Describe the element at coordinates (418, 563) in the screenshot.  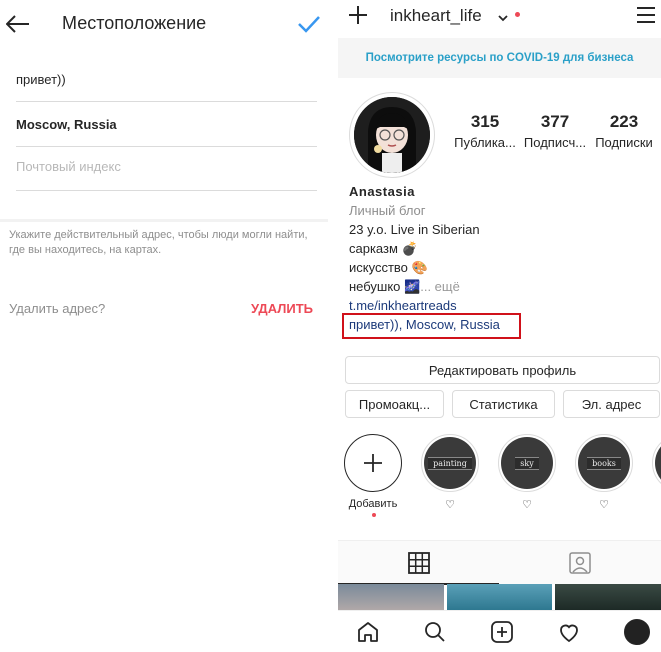
I see `grid-icon` at that location.